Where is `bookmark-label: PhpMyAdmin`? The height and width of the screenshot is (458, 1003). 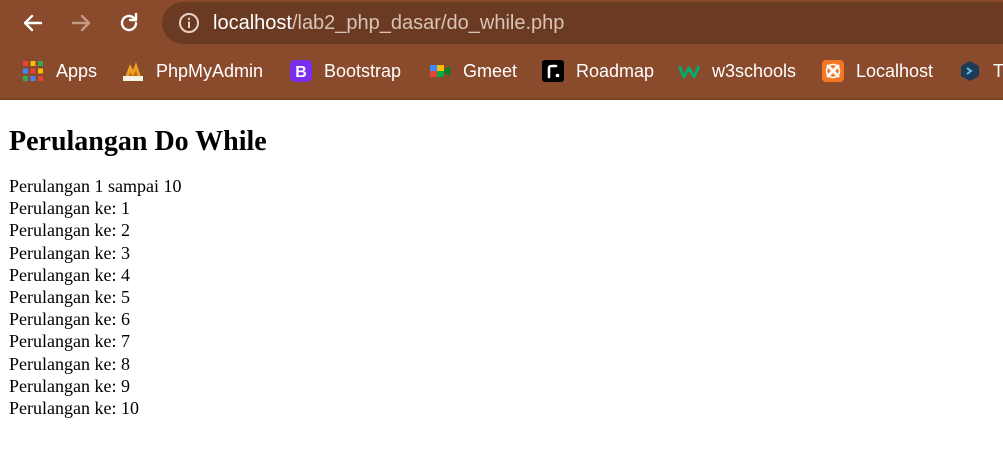 bookmark-label: PhpMyAdmin is located at coordinates (210, 70).